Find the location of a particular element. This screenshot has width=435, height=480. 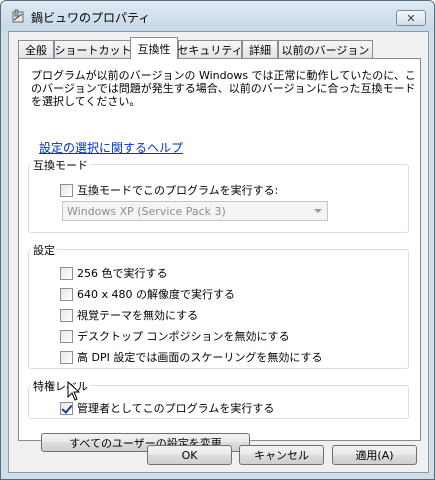

app-icon is located at coordinates (18, 16).